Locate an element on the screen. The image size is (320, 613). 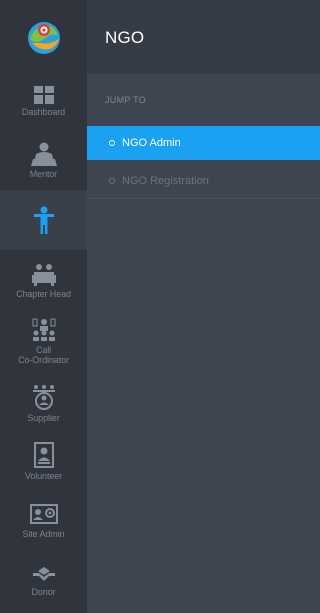
rail-label-chapter-head: Chapter Head is located at coordinates (43, 294).